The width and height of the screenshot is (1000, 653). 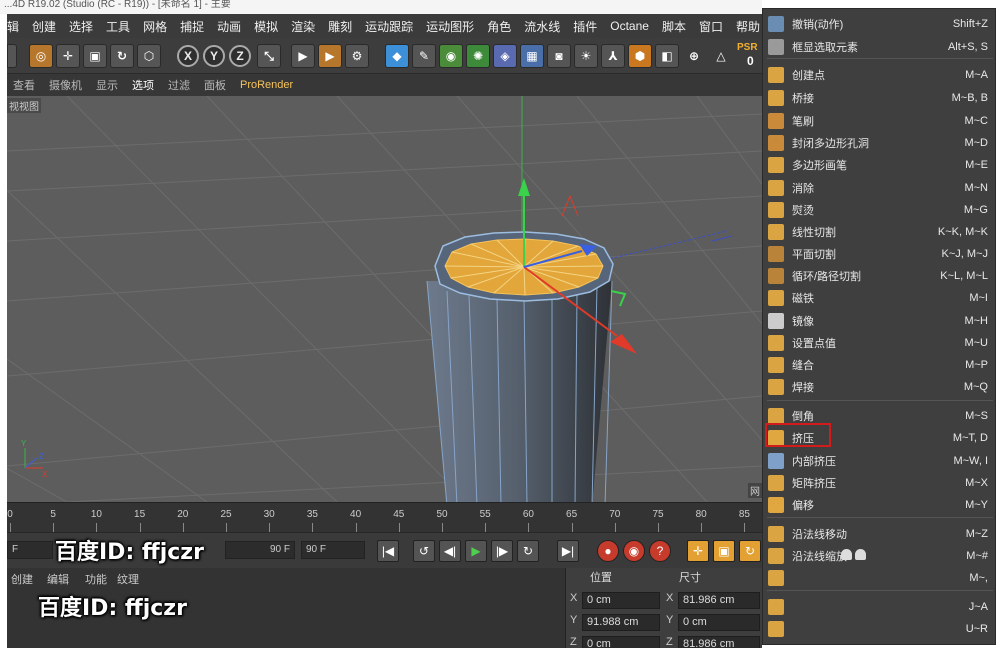 What do you see at coordinates (450, 551) in the screenshot?
I see `previous-frame-button: ◀|` at bounding box center [450, 551].